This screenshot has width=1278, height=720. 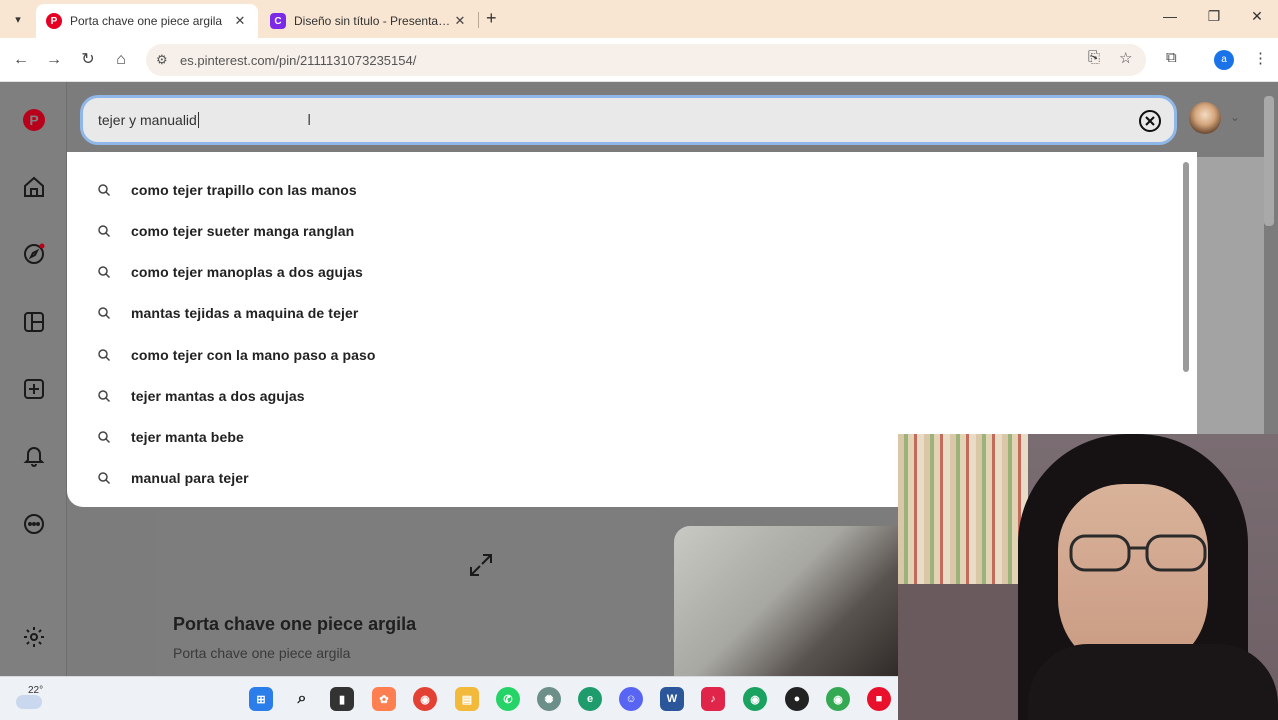 What do you see at coordinates (342, 699) in the screenshot?
I see `task-view-icon: ▮` at bounding box center [342, 699].